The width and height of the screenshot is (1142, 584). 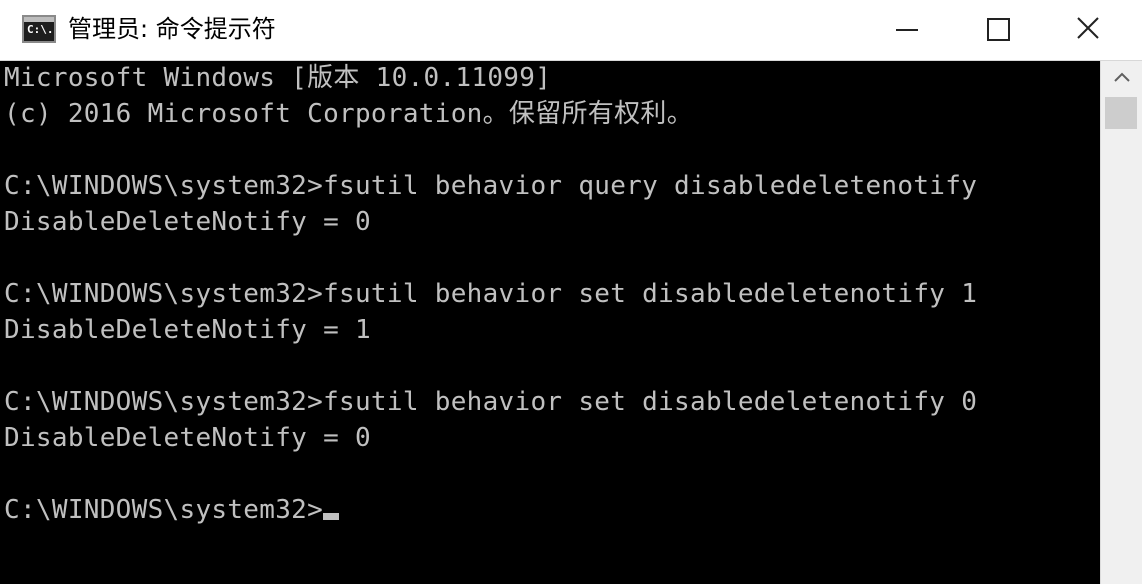 What do you see at coordinates (187, 330) in the screenshot?
I see `console-line: DisableDeleteNotify = 1` at bounding box center [187, 330].